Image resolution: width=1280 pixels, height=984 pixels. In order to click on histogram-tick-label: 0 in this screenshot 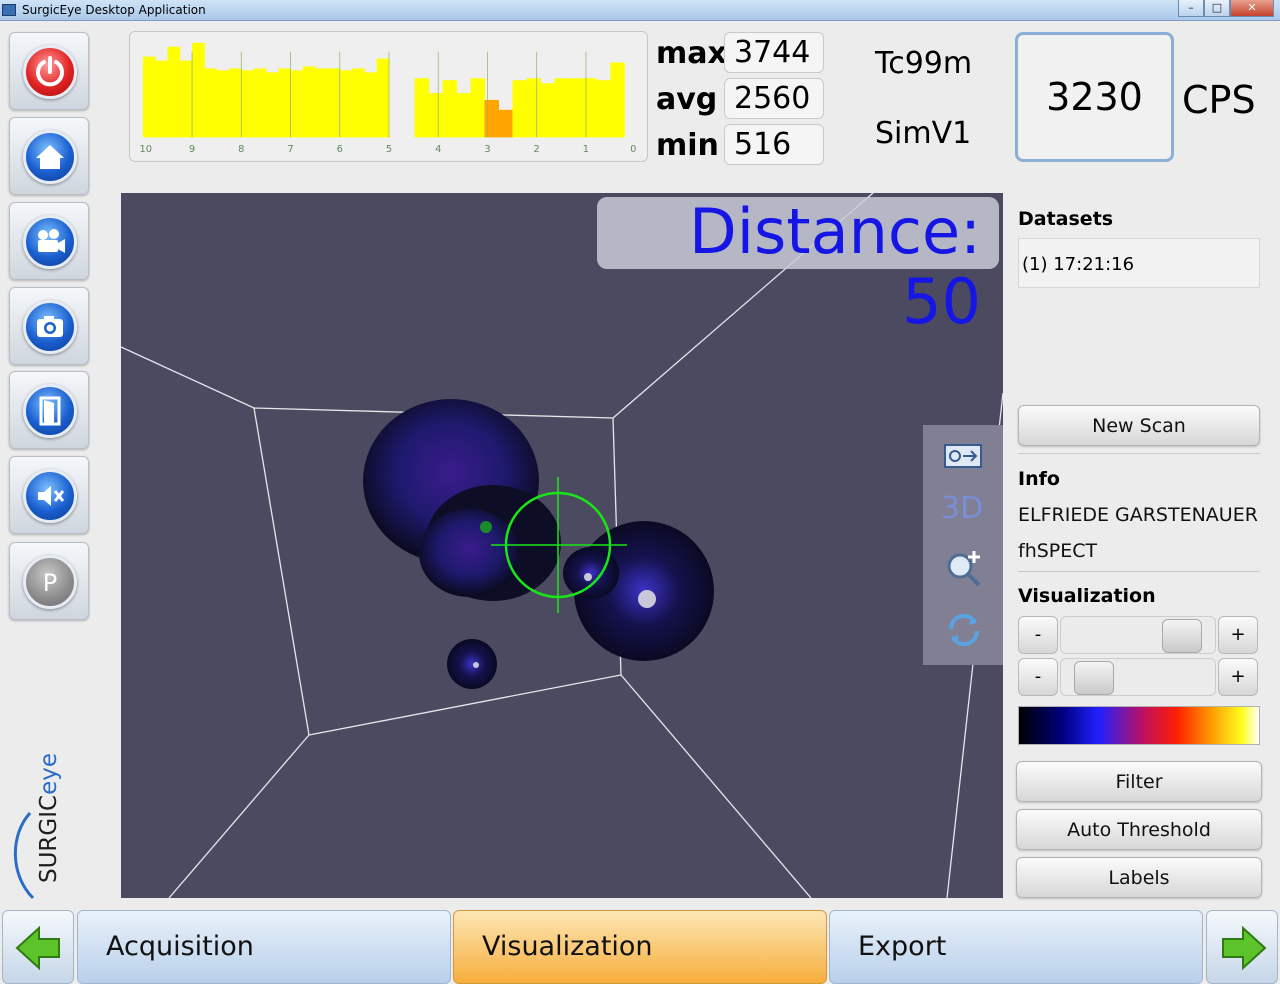, I will do `click(633, 149)`.